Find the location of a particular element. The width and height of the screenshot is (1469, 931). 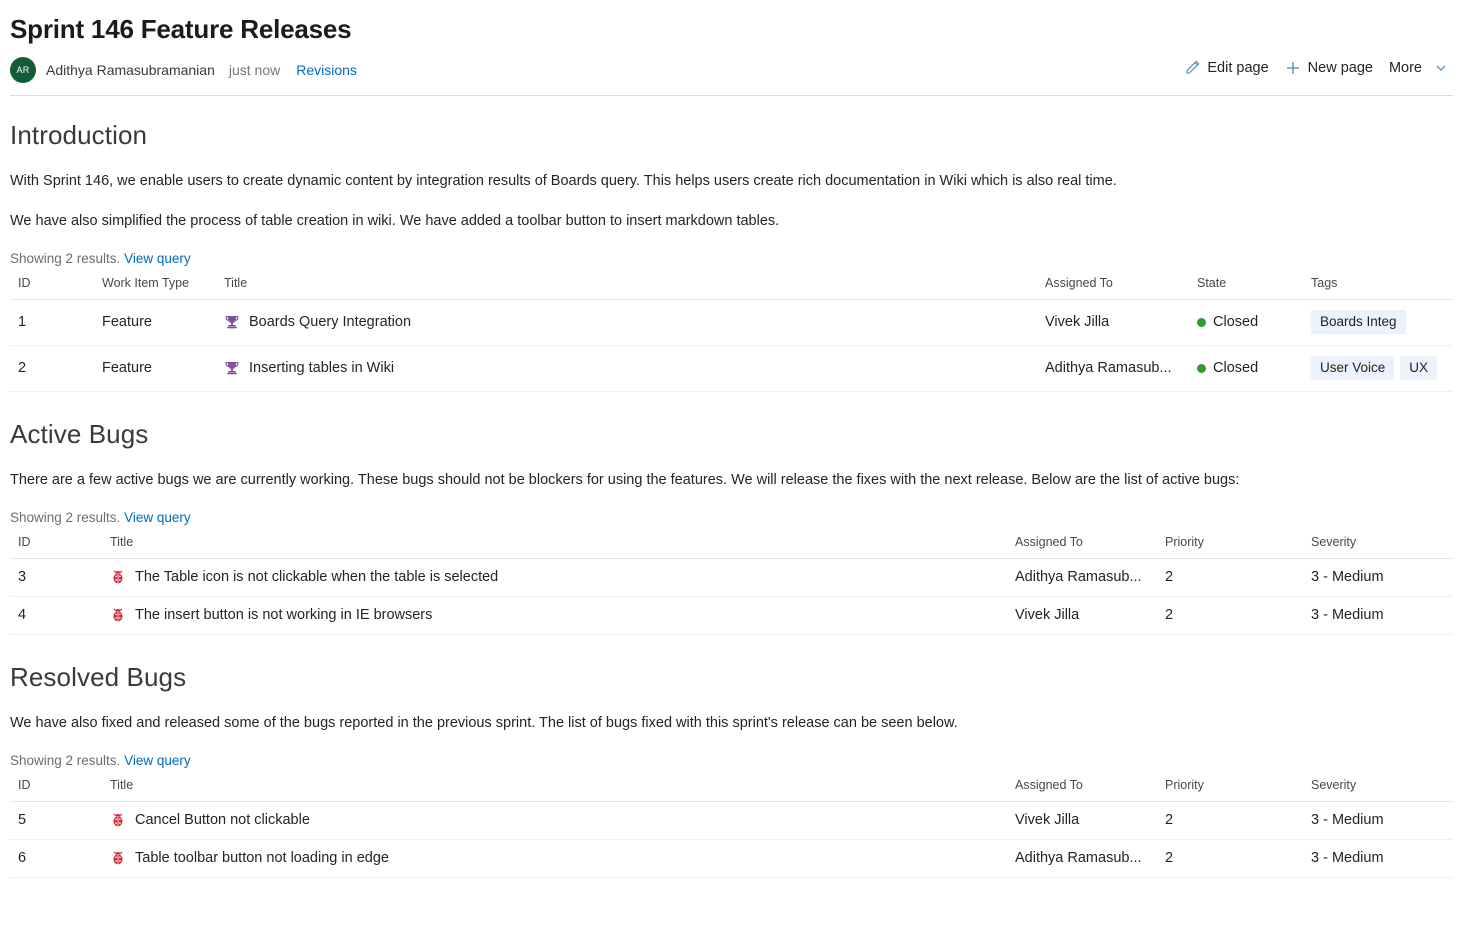

tag-chip: Boards Integ is located at coordinates (1358, 322).